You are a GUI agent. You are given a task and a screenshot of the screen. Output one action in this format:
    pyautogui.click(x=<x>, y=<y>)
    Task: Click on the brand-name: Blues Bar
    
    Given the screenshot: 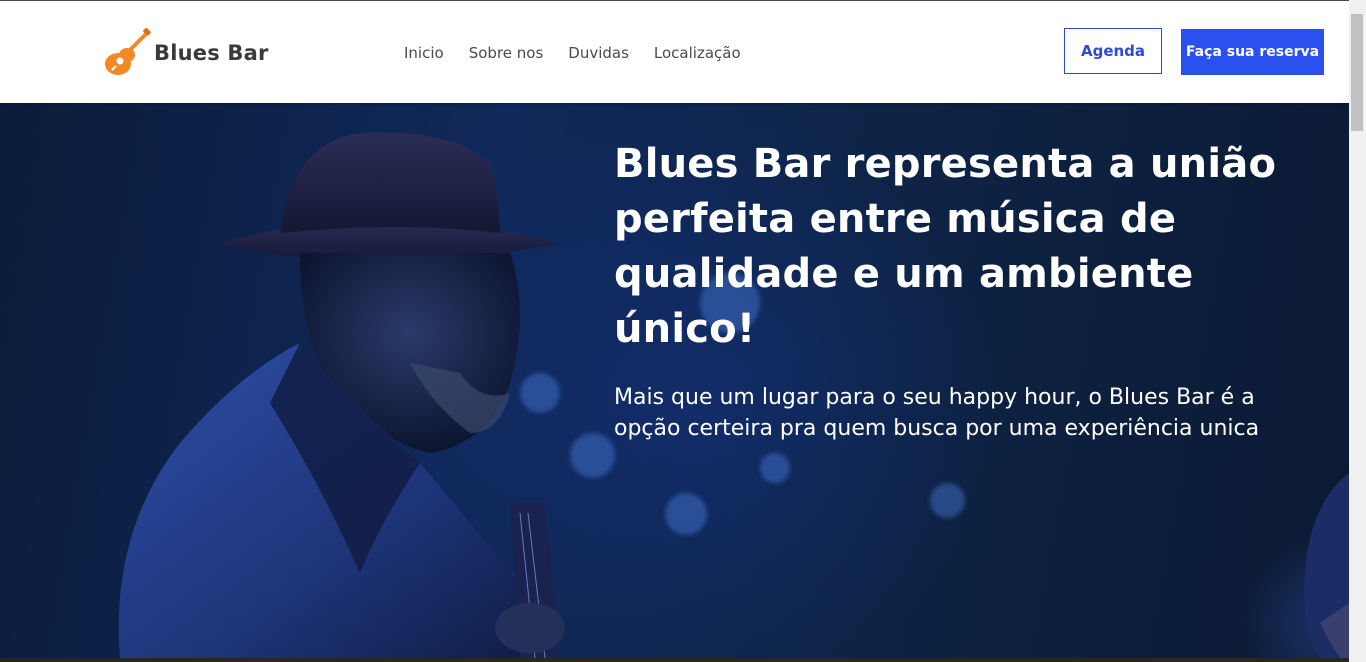 What is the action you would take?
    pyautogui.click(x=211, y=53)
    